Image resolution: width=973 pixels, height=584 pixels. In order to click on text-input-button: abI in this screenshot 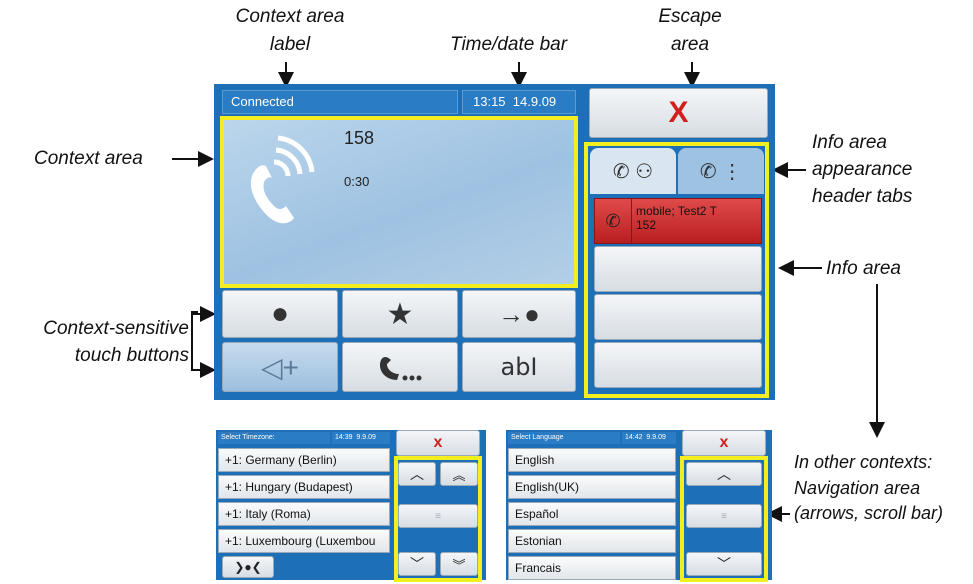, I will do `click(519, 367)`.